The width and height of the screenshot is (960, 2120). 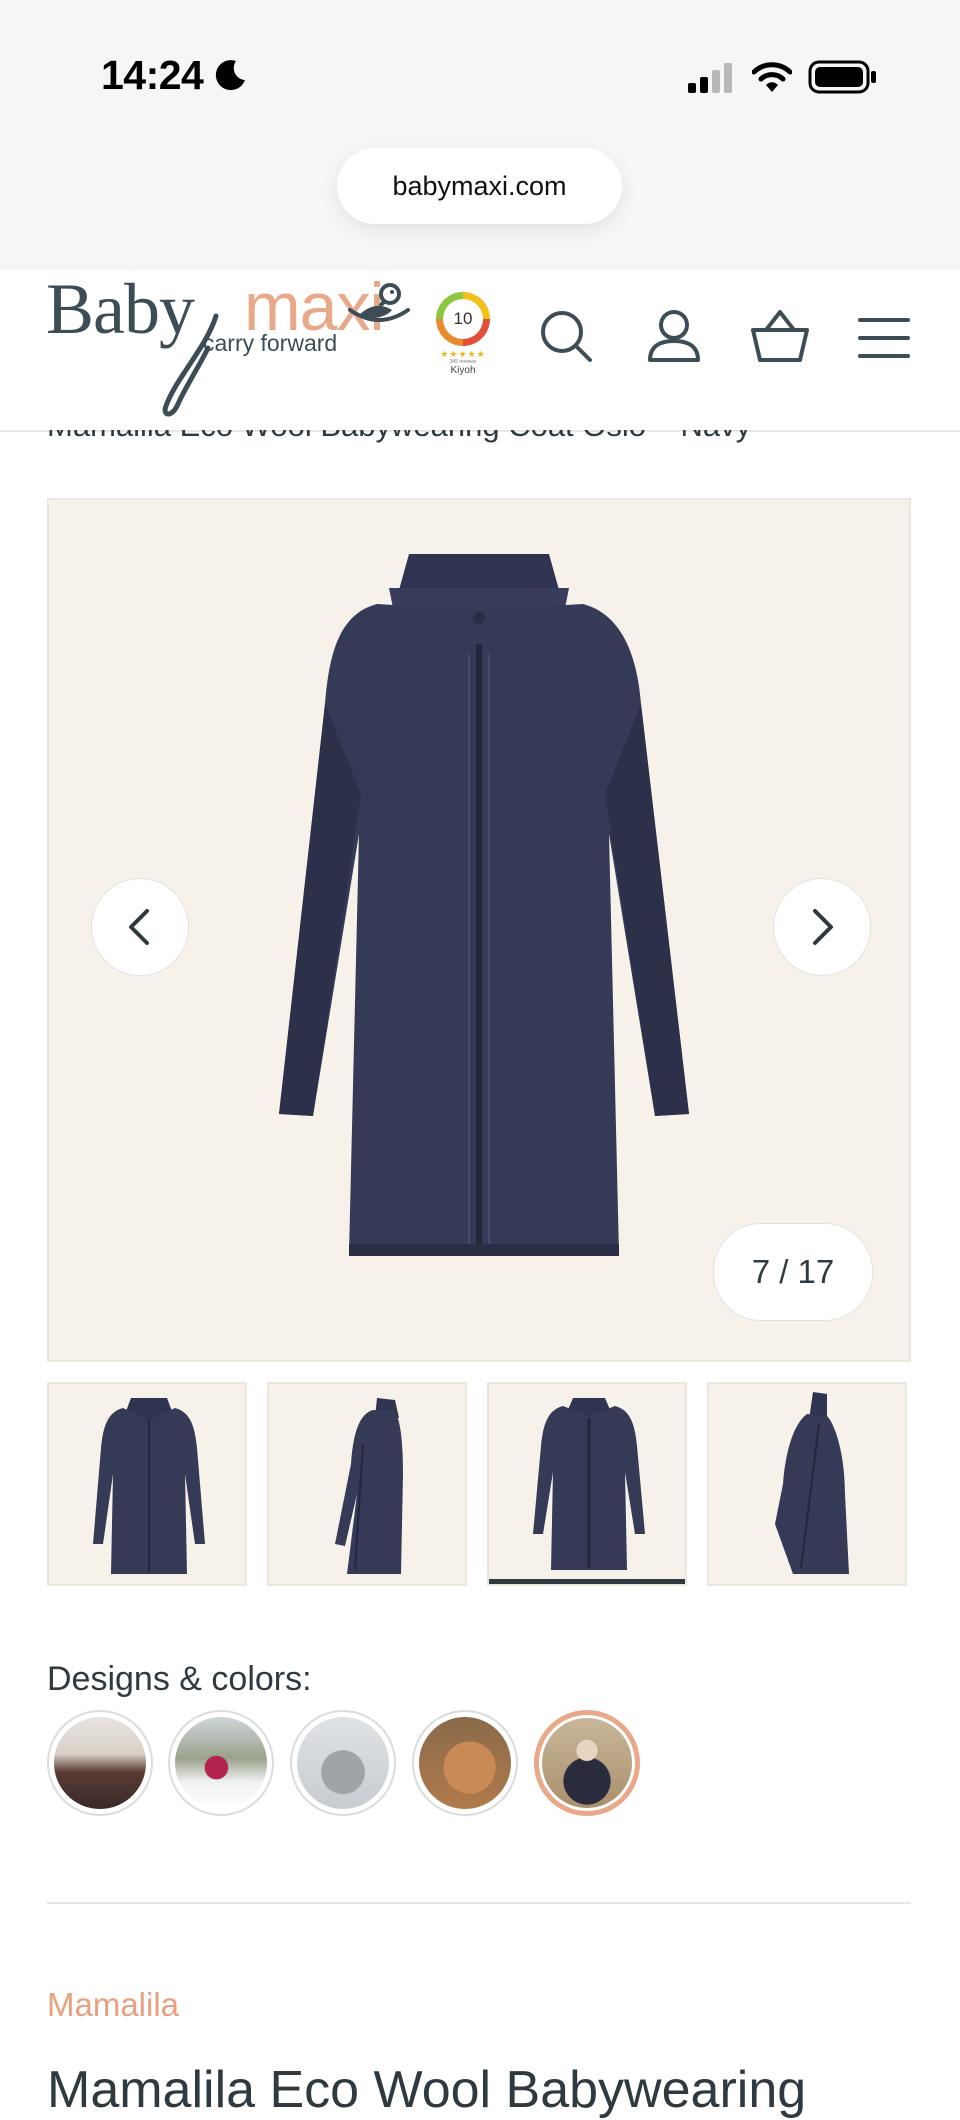 I want to click on kiyoh-stars: ★★★★★, so click(x=463, y=354).